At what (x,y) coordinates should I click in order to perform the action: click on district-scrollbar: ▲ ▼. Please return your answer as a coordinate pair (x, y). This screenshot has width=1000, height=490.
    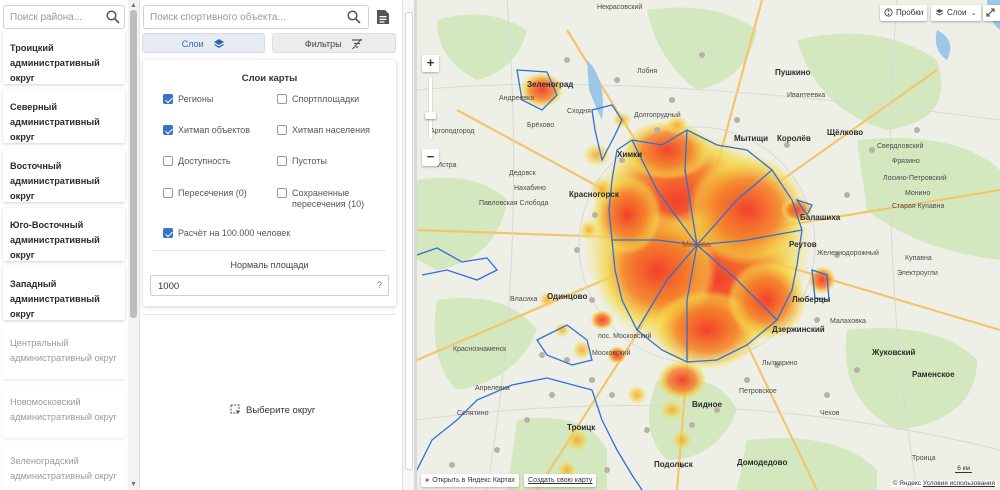
    Looking at the image, I should click on (133, 245).